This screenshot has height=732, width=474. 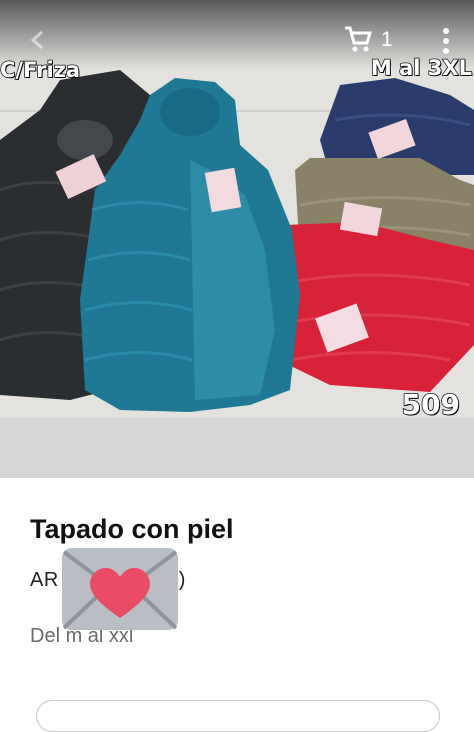 What do you see at coordinates (40, 70) in the screenshot?
I see `overlay-text-friza: C/Friza` at bounding box center [40, 70].